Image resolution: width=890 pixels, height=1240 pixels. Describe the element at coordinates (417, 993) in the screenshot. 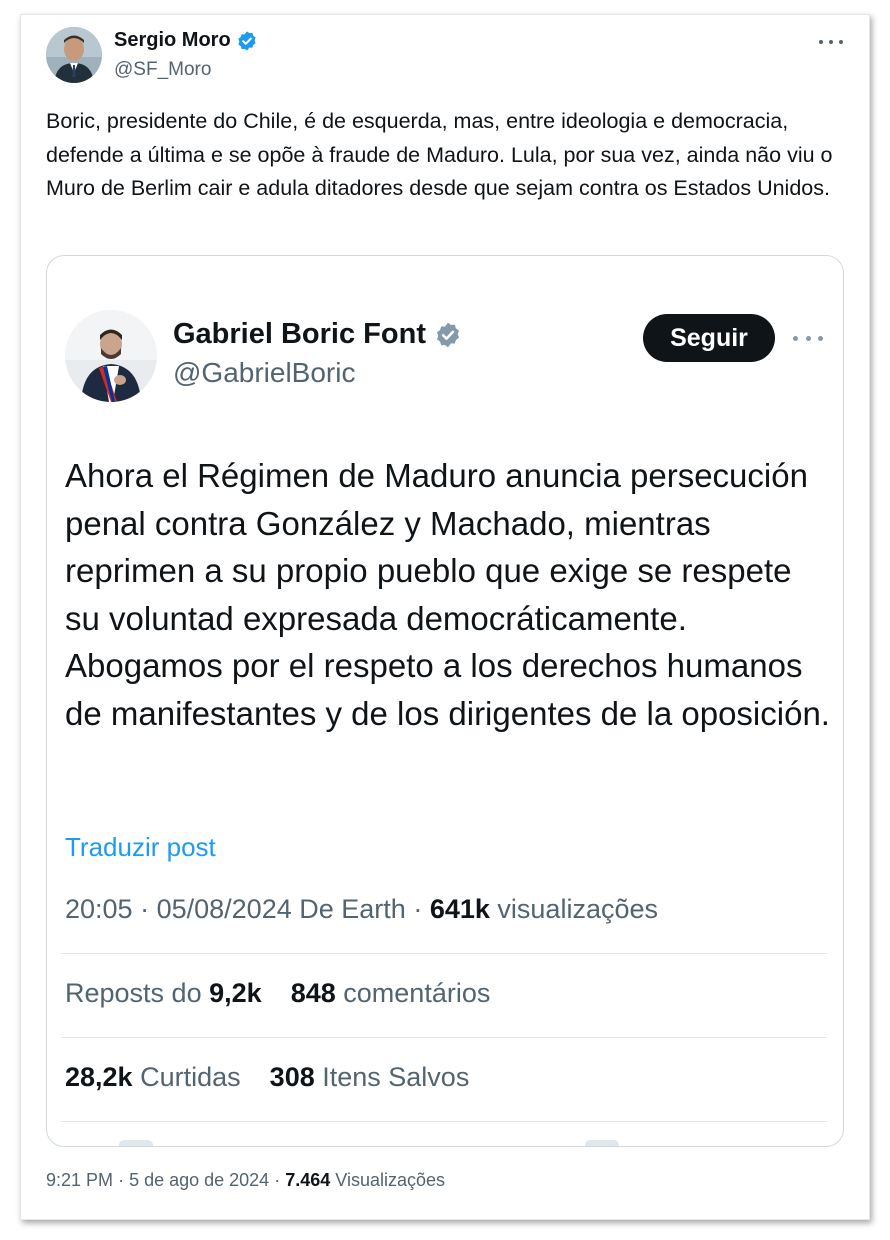

I see `comments-label: comentários` at that location.